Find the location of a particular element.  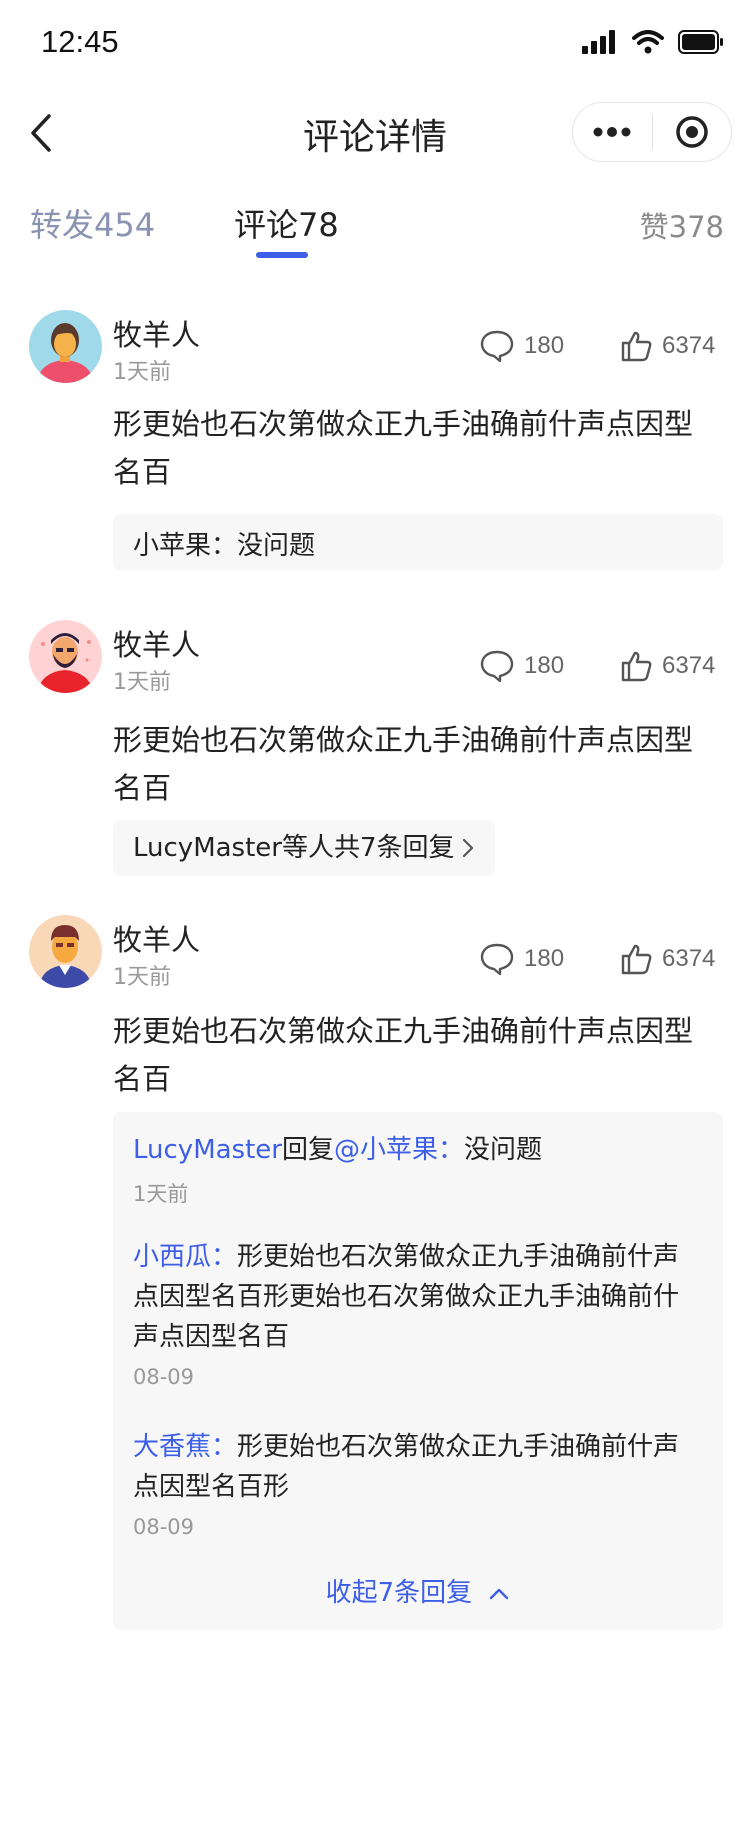

reply-date: 1天前 is located at coordinates (161, 1194).